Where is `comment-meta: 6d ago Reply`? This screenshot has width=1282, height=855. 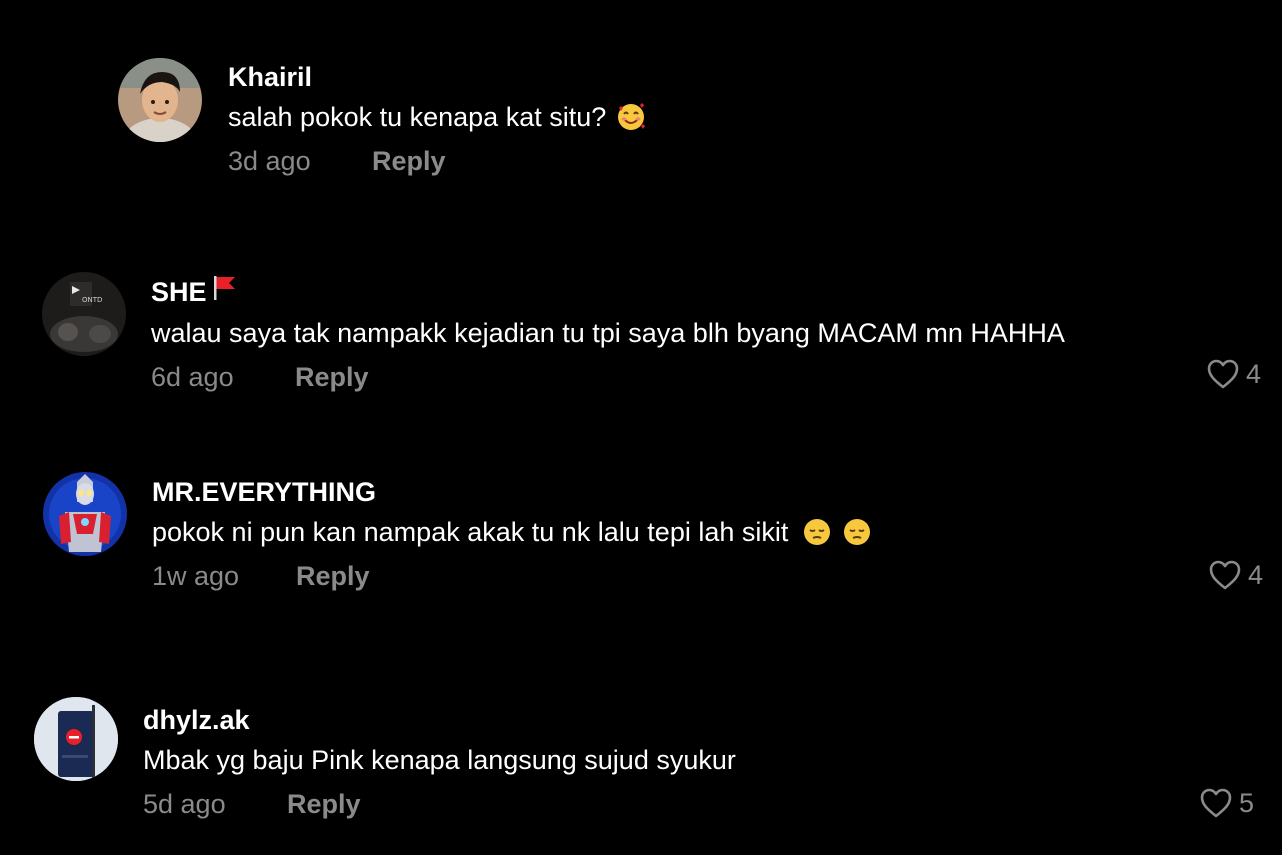 comment-meta: 6d ago Reply is located at coordinates (608, 377).